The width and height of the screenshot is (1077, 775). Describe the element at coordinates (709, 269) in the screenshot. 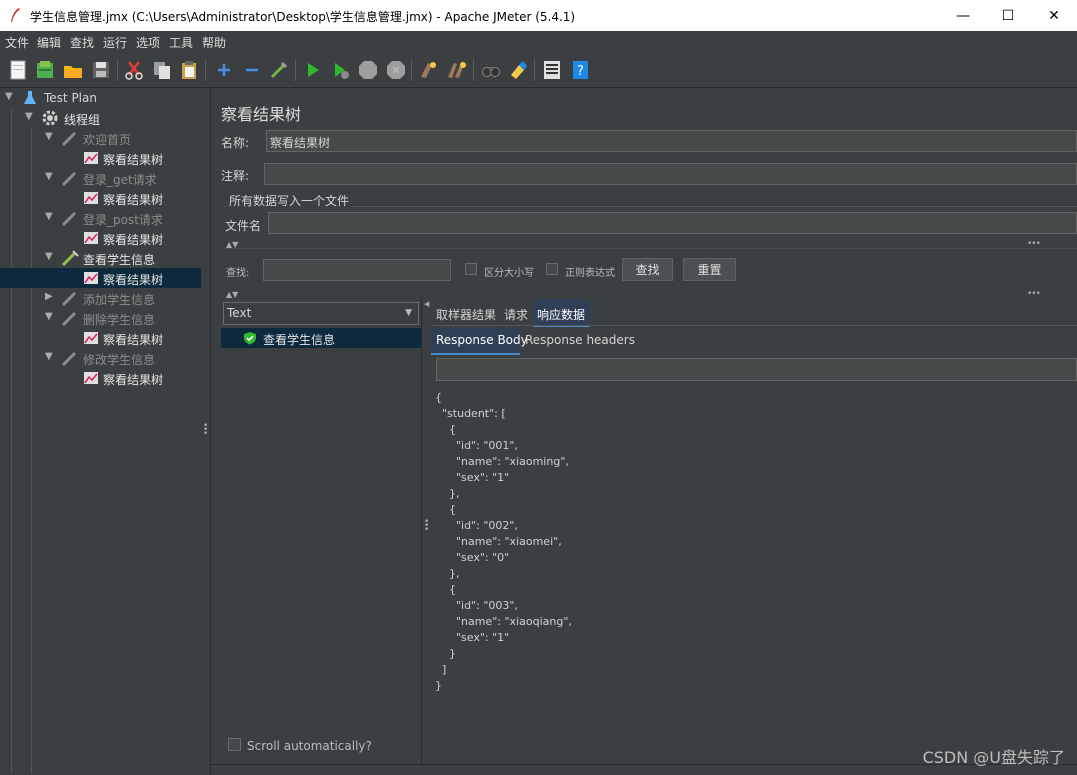

I see `reset-button: 重置` at that location.